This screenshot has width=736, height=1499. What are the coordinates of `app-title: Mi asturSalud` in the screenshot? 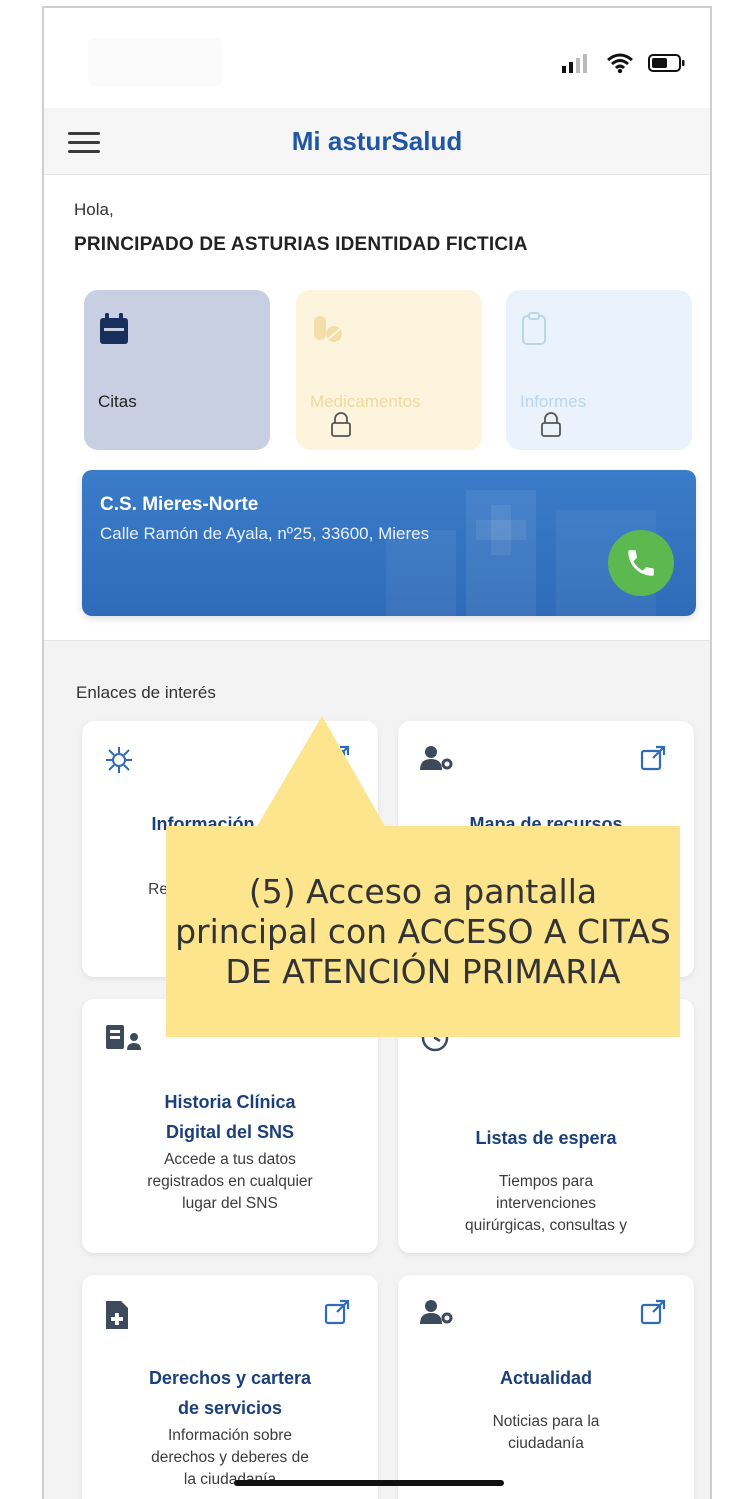 It's located at (377, 141).